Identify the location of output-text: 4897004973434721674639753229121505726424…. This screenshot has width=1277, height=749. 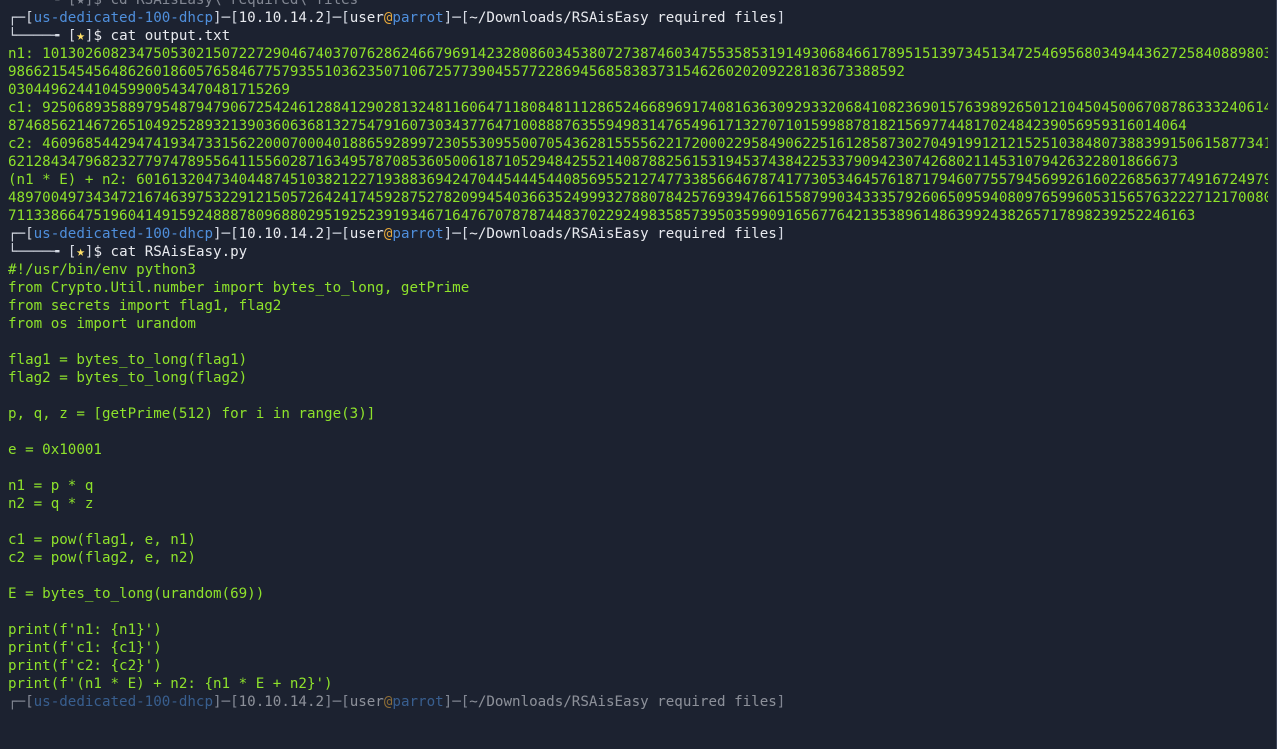
(638, 198).